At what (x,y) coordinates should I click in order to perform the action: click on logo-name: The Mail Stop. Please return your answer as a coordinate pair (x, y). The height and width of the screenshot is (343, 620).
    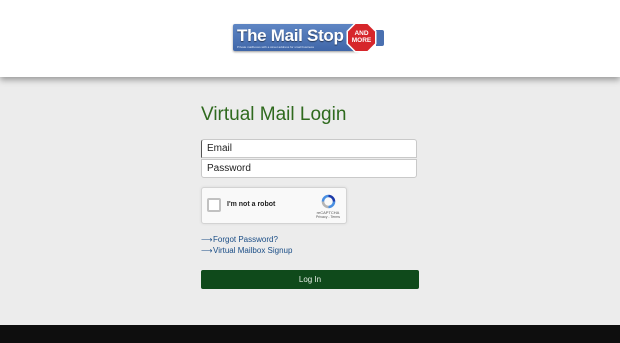
    Looking at the image, I should click on (290, 35).